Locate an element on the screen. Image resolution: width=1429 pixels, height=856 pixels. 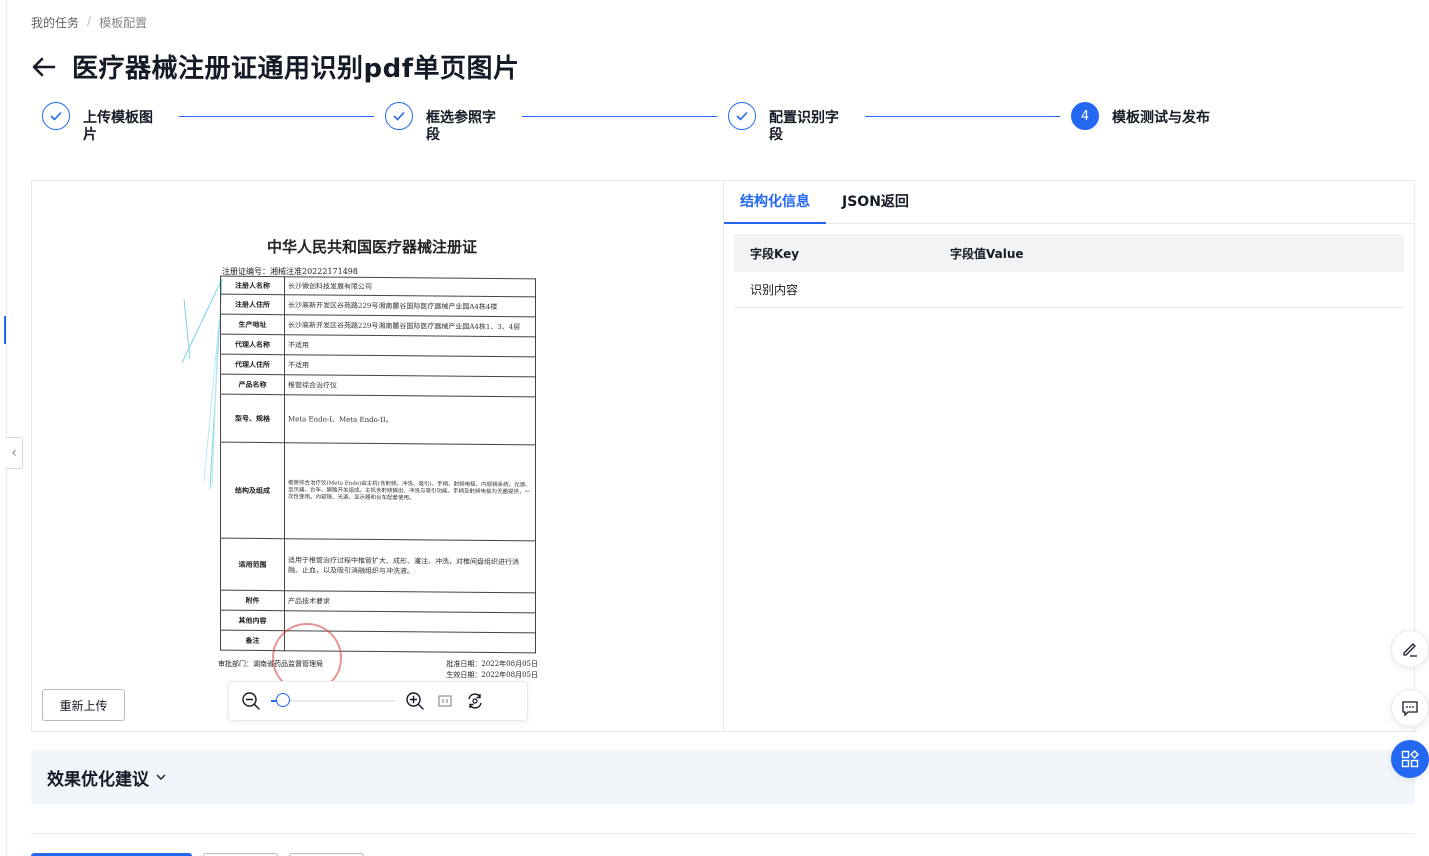
chevron-left-icon: ‹ is located at coordinates (14, 453).